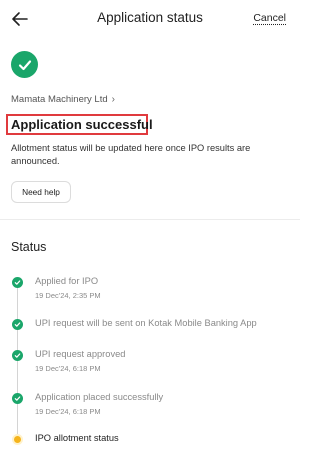 Image resolution: width=320 pixels, height=463 pixels. Describe the element at coordinates (68, 295) in the screenshot. I see `step-time: 19 Dec'24, 2:35 PM` at that location.